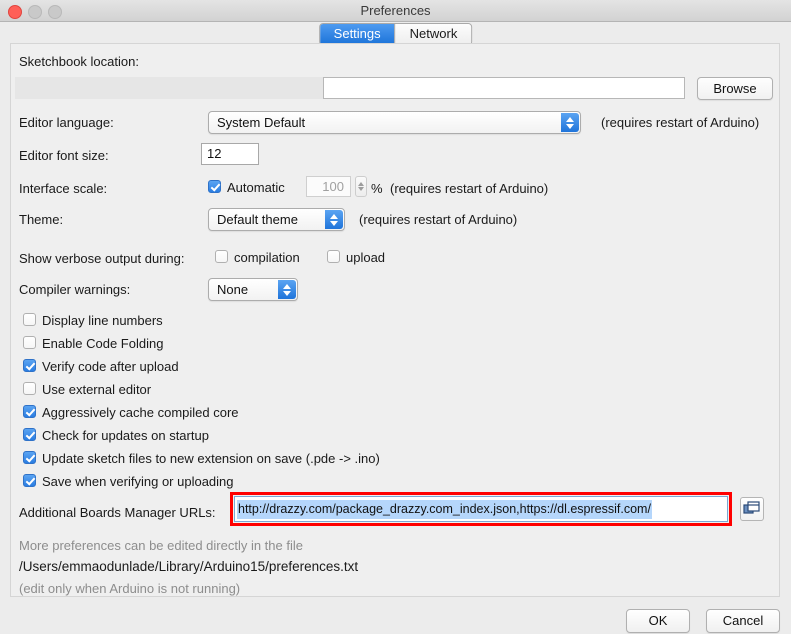 This screenshot has width=791, height=634. I want to click on display-line-numbers-label: Display line numbers, so click(102, 320).